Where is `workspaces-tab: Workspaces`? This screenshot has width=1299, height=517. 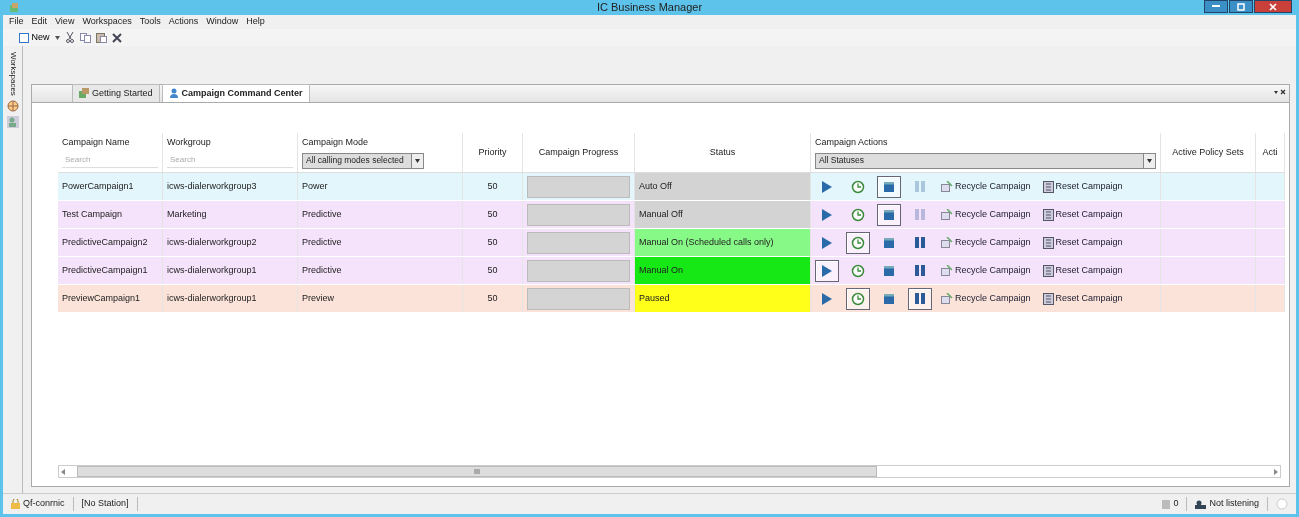 workspaces-tab: Workspaces is located at coordinates (12, 74).